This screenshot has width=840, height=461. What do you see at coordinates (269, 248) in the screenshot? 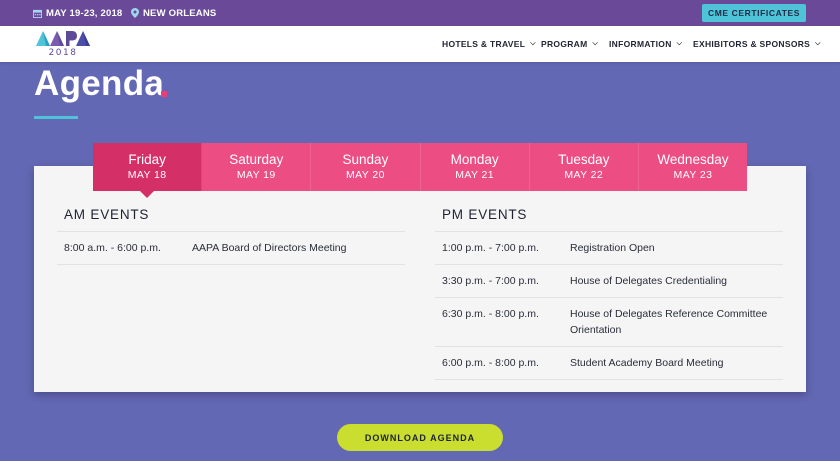
I see `event-name: AAPA Board of Directors Meeting` at bounding box center [269, 248].